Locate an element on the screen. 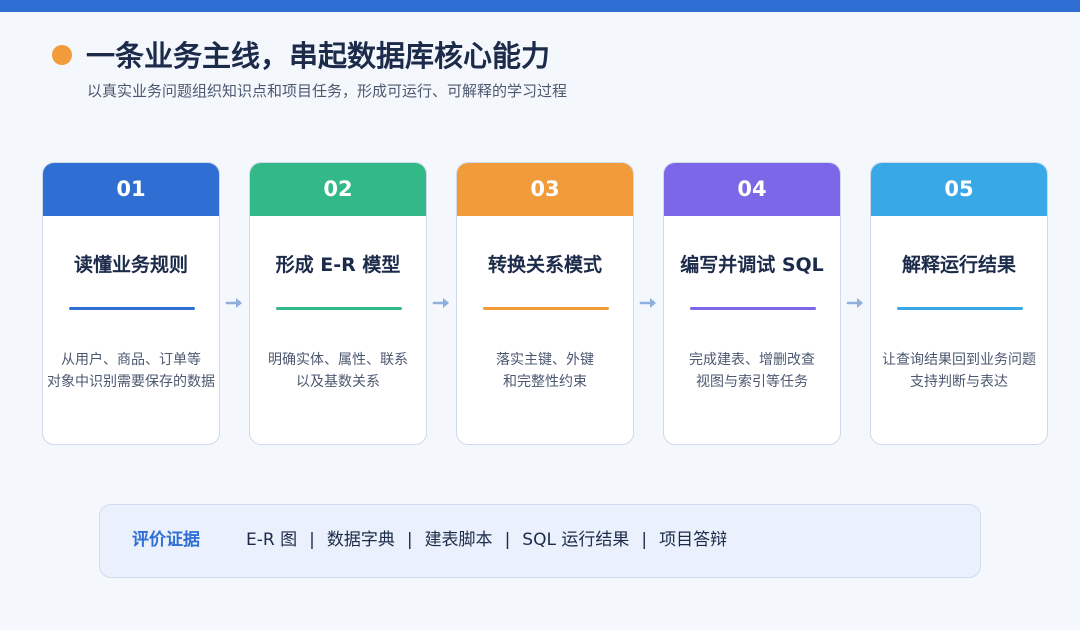 Image resolution: width=1080 pixels, height=630 pixels. step-description: 明确实体、属性、联系 以及基数关系 is located at coordinates (338, 371).